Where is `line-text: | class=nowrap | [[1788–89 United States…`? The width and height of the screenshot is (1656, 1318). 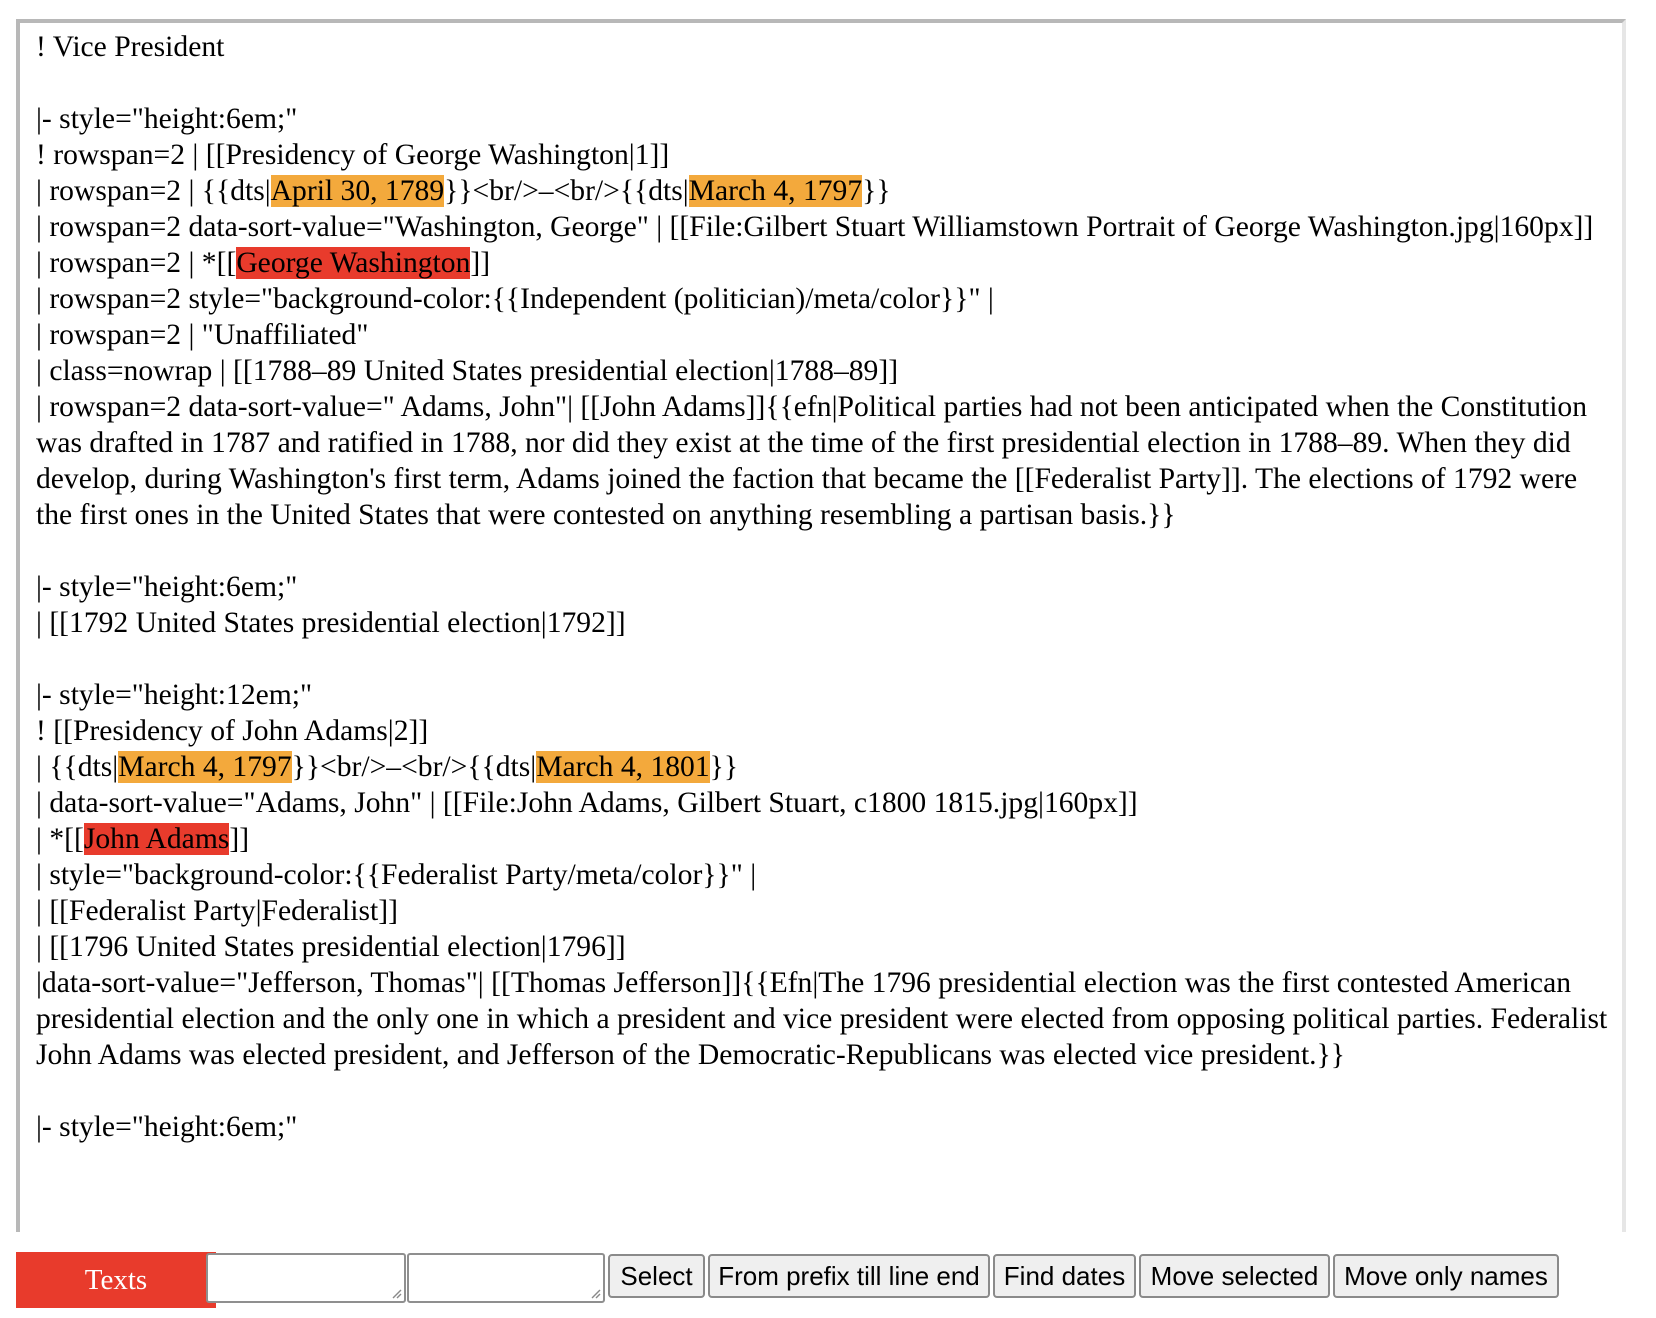
line-text: | class=nowrap | [[1788–89 United States… is located at coordinates (467, 371).